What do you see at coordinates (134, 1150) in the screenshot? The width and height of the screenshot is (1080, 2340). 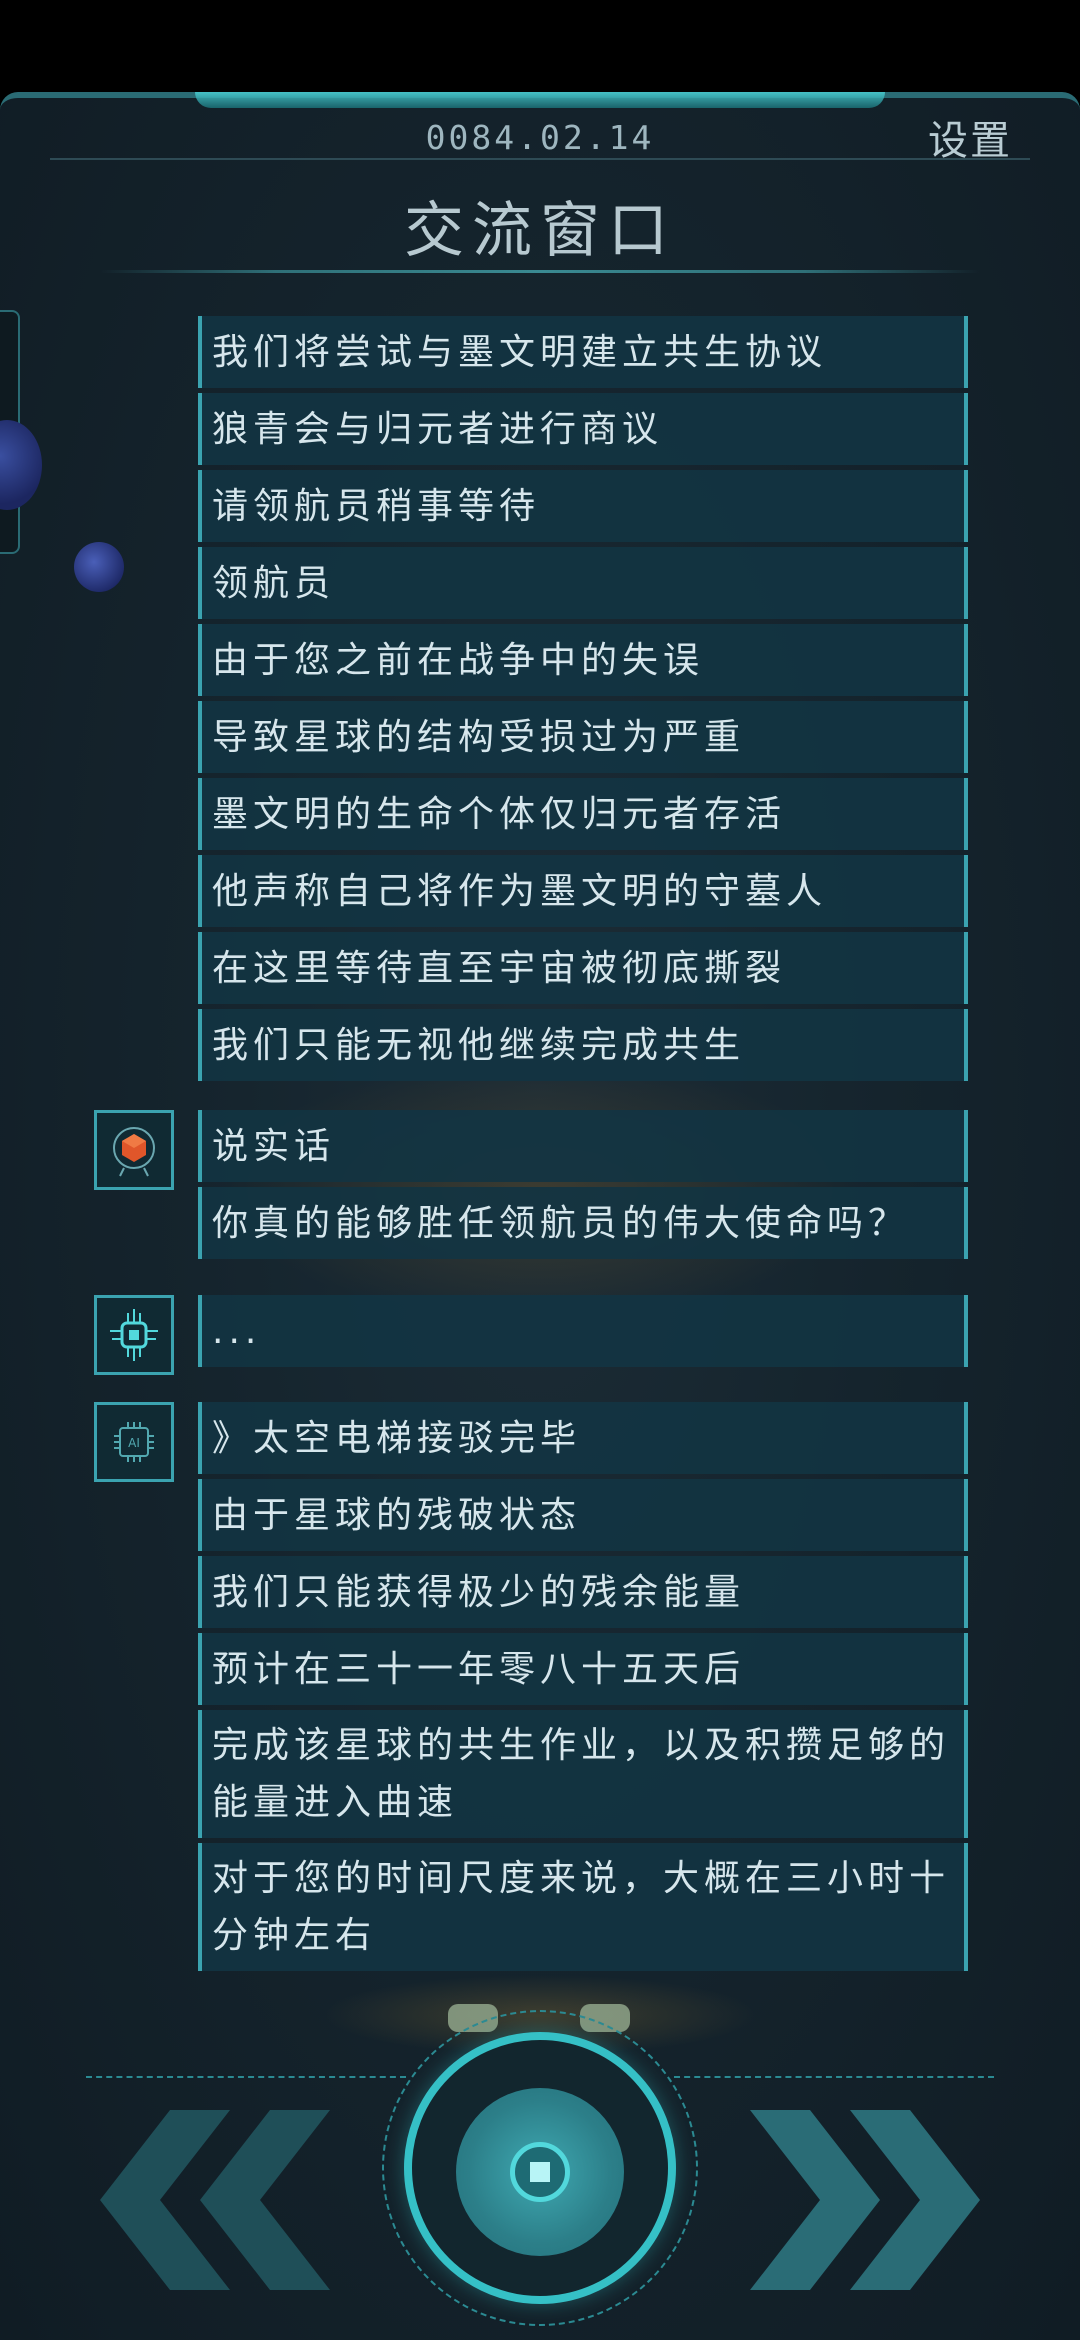 I see `orange-cube-avatar-icon` at bounding box center [134, 1150].